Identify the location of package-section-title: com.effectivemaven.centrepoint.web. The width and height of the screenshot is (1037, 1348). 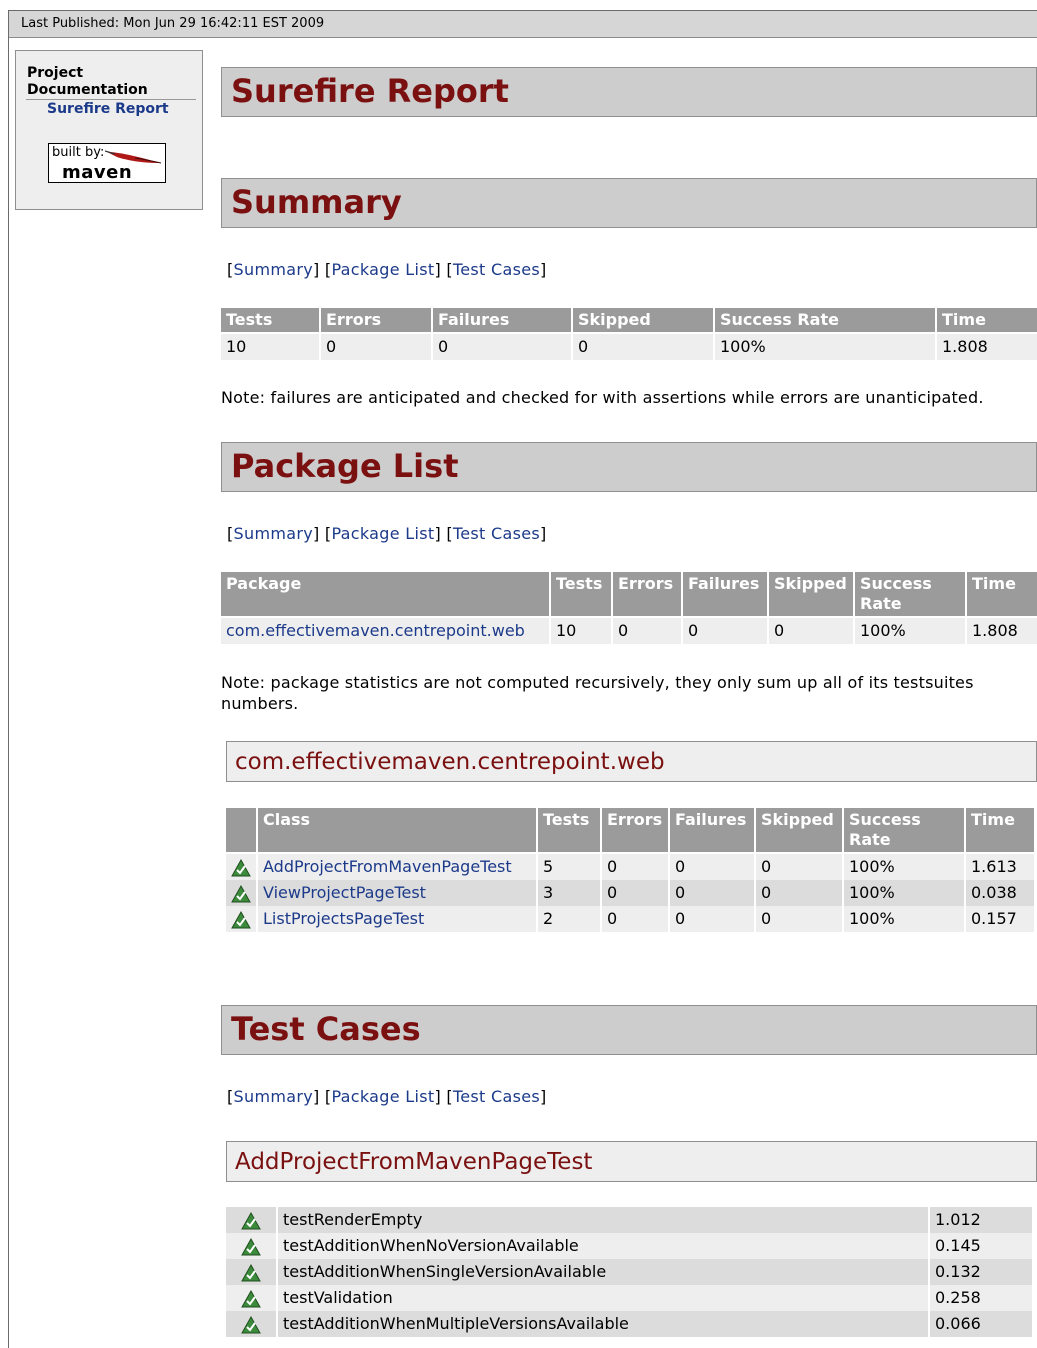
(450, 762).